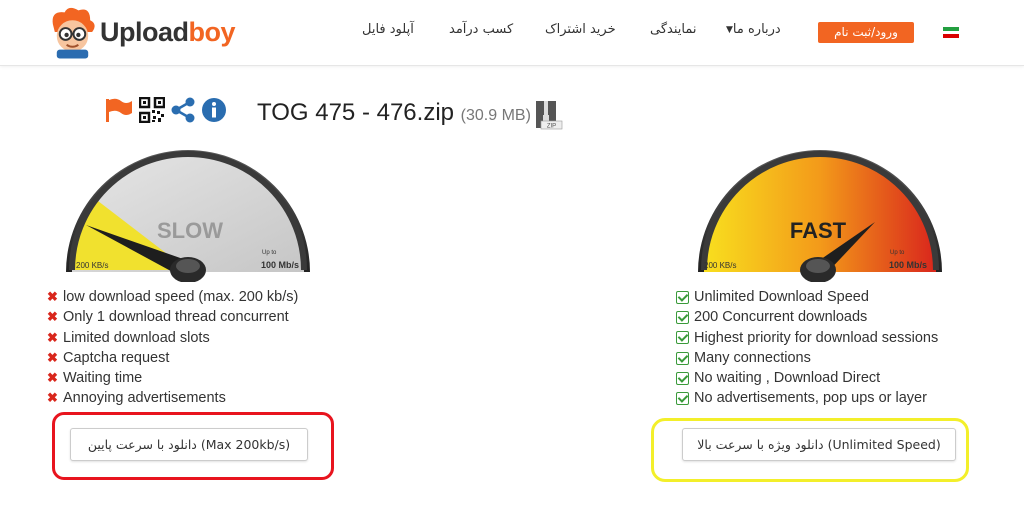 Image resolution: width=1024 pixels, height=519 pixels. Describe the element at coordinates (481, 33) in the screenshot. I see `nav-earn-money: کسب درآمد` at that location.